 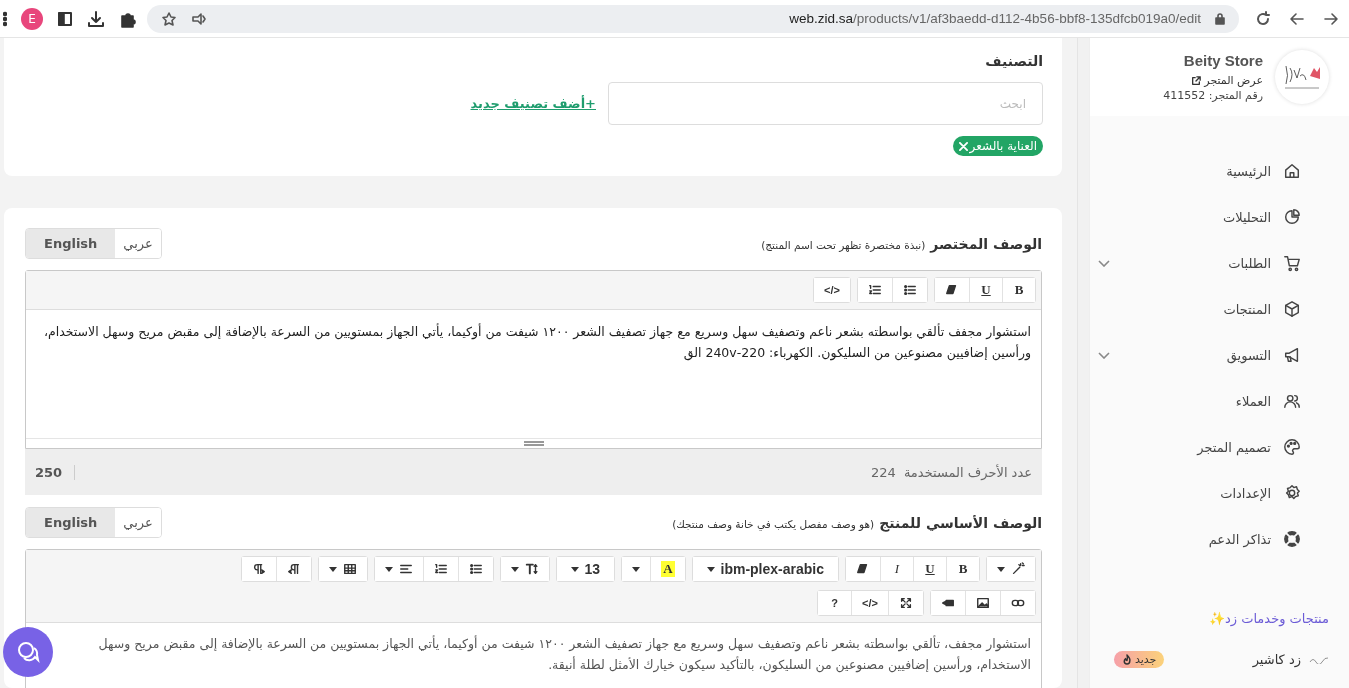 What do you see at coordinates (65, 18) in the screenshot?
I see `side-panel-icon` at bounding box center [65, 18].